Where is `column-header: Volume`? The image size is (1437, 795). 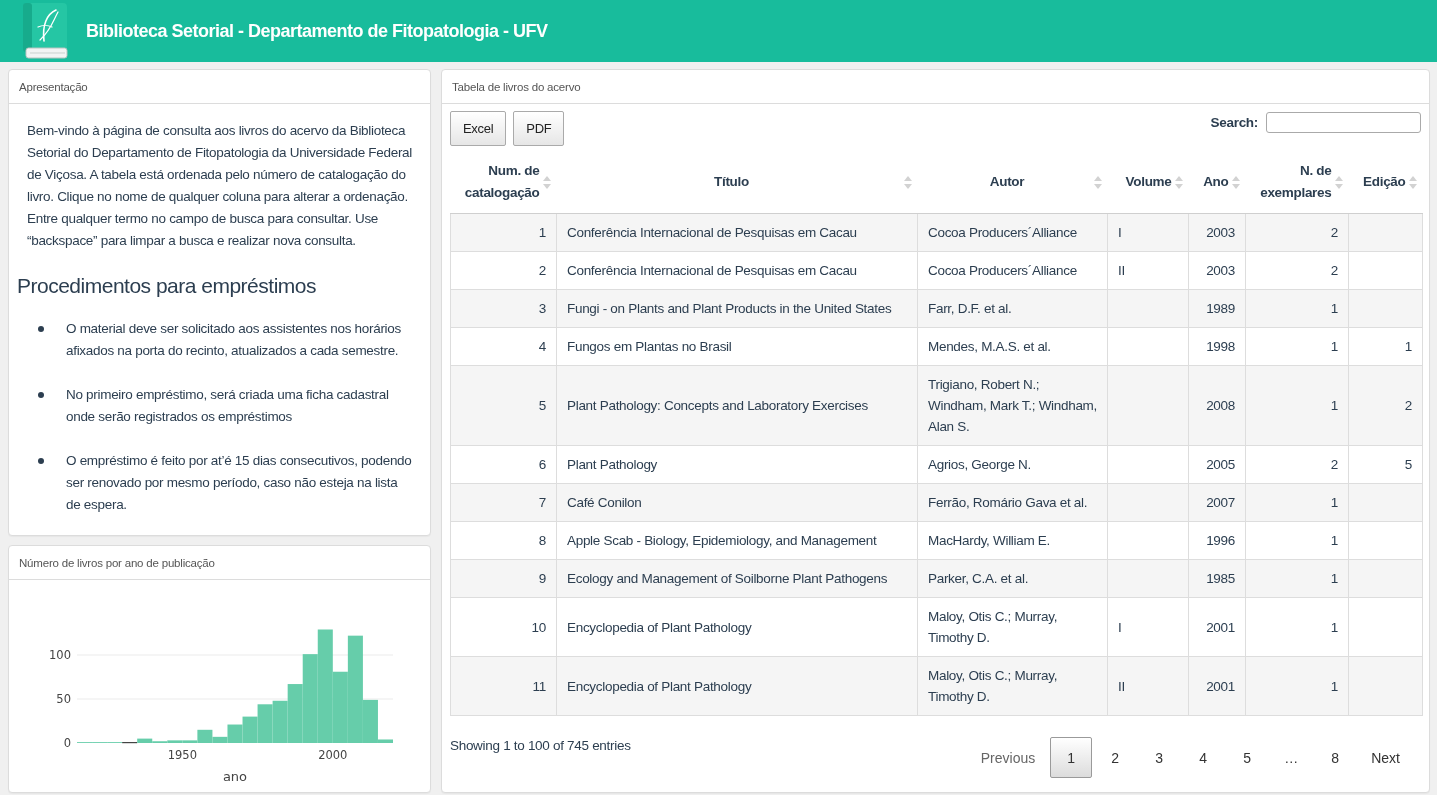 column-header: Volume is located at coordinates (1148, 182).